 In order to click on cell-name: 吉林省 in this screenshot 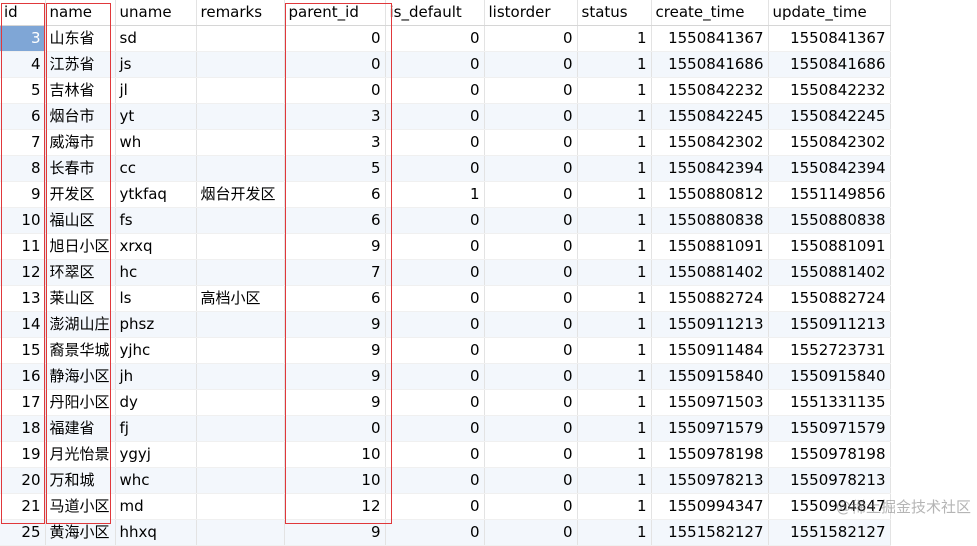, I will do `click(80, 90)`.